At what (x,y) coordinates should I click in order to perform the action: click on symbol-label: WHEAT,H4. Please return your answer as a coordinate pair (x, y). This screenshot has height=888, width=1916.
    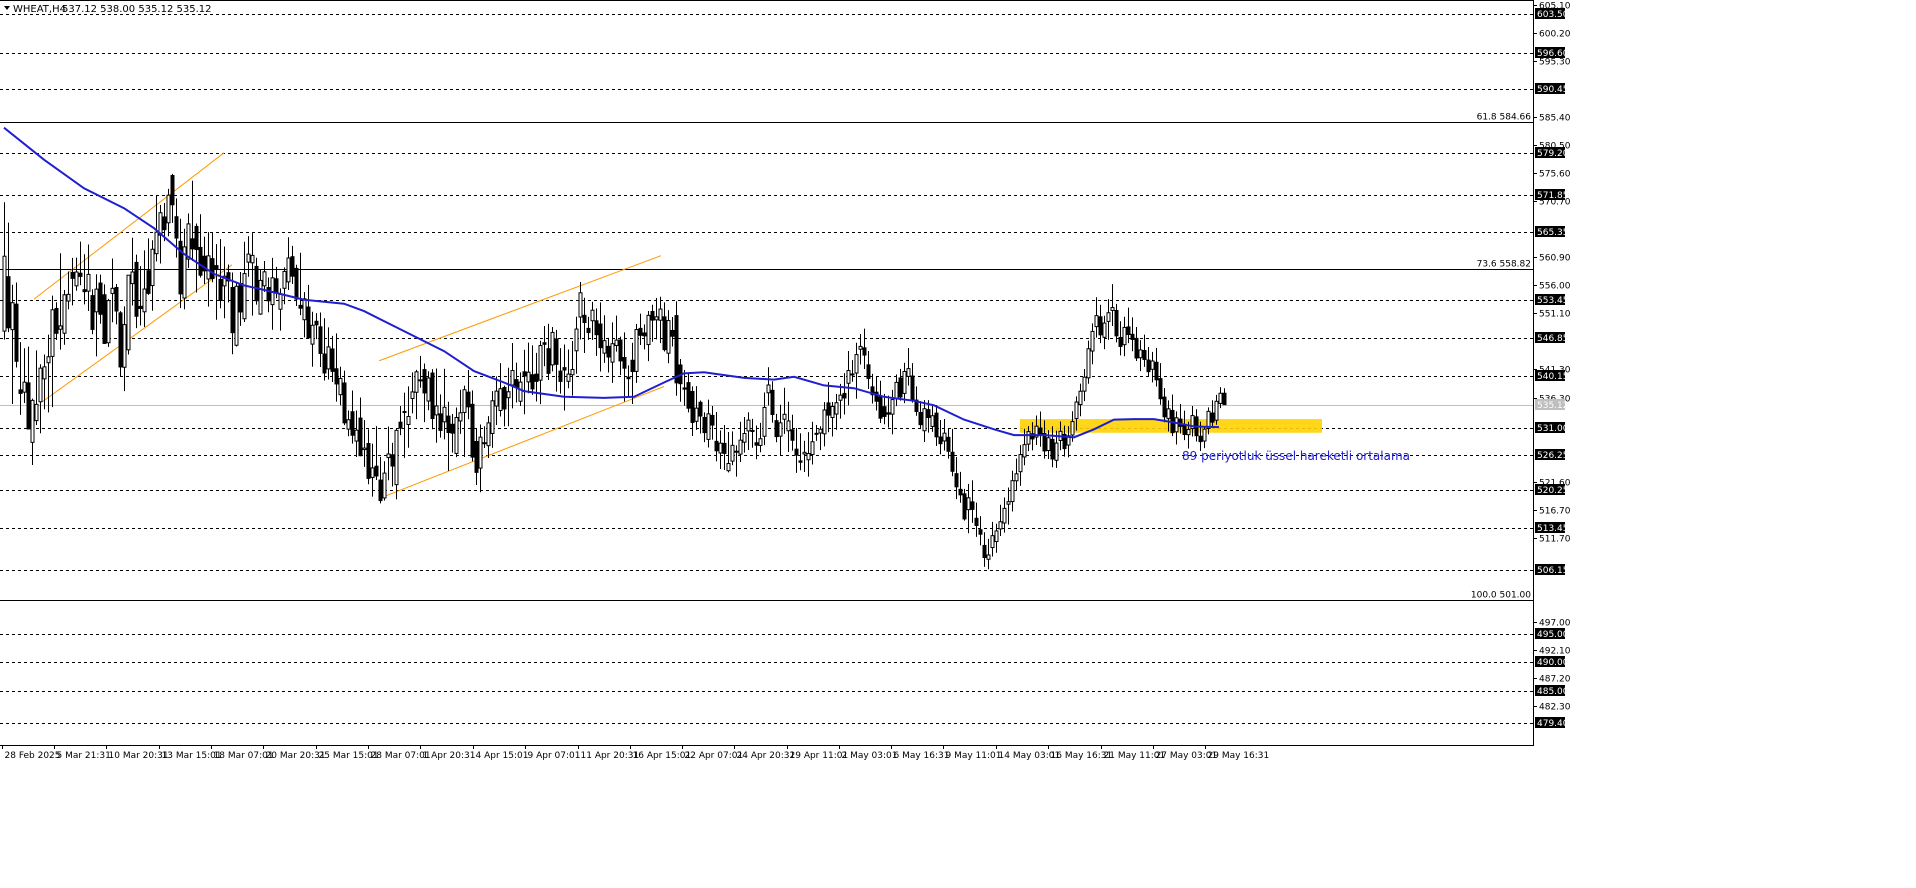
    Looking at the image, I should click on (39, 9).